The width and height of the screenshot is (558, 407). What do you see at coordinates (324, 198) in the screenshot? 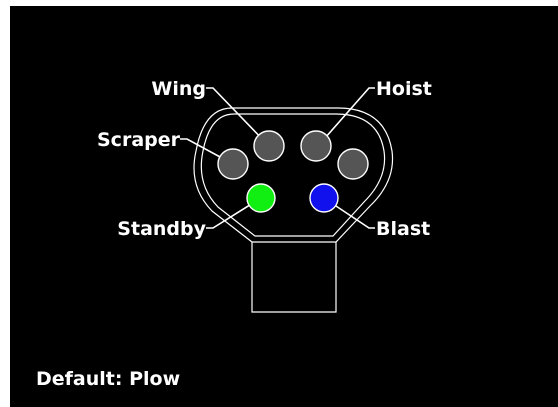
I see `blast-button` at bounding box center [324, 198].